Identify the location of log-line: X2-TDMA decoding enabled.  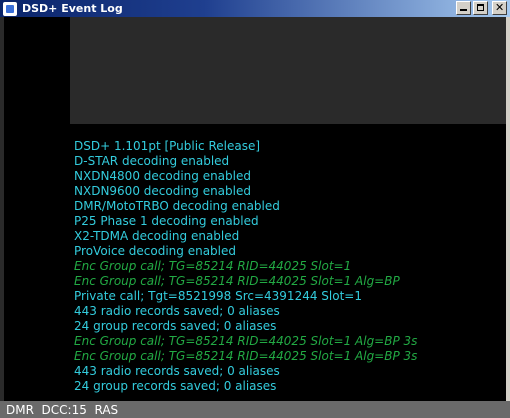
(157, 236).